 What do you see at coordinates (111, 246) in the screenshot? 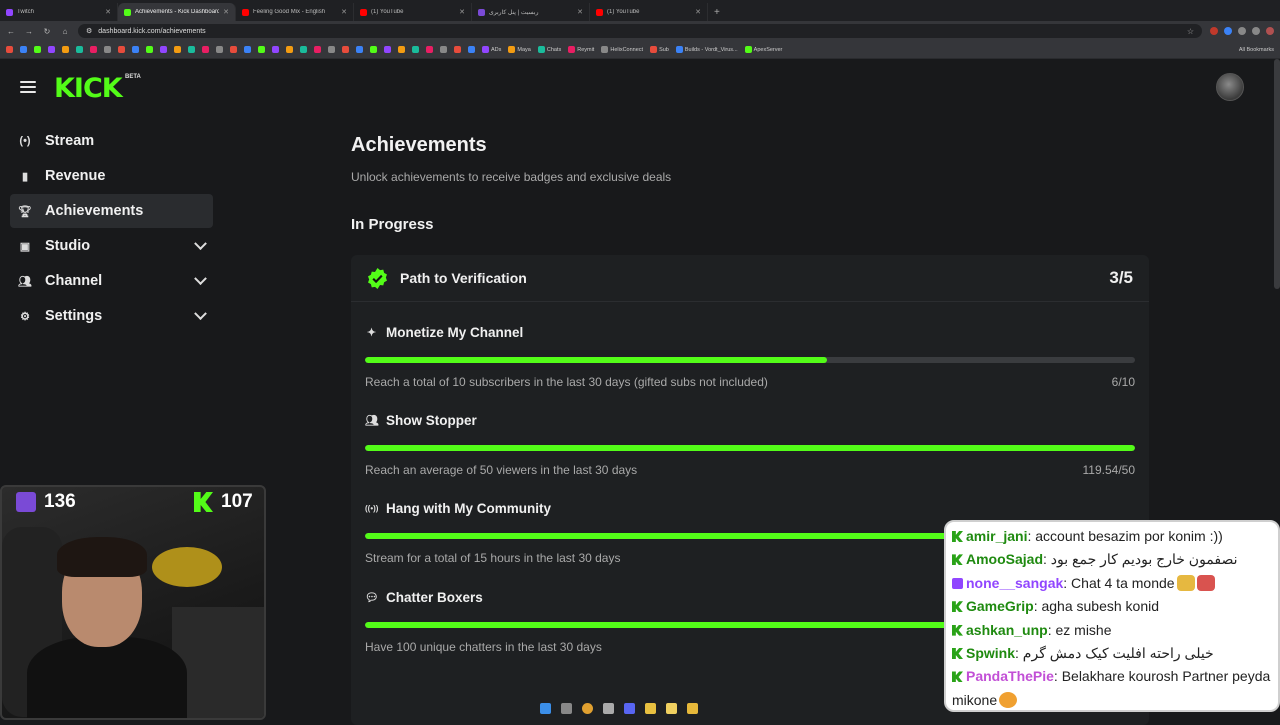
I see `sidebar-item-studio: ▣ Studio` at bounding box center [111, 246].